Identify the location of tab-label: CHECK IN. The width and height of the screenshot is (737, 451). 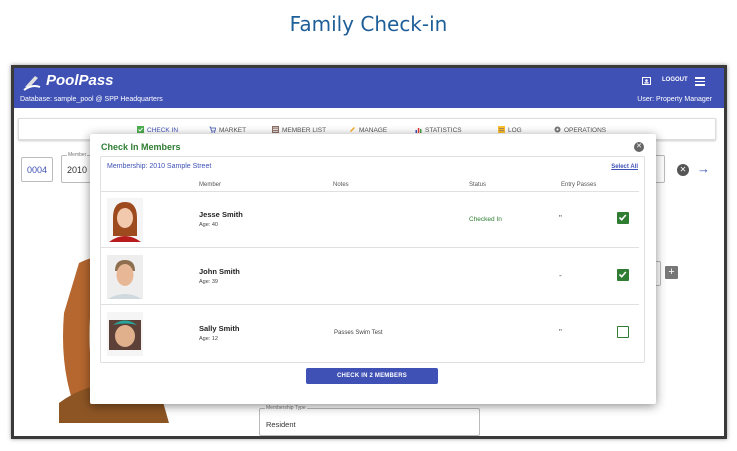
(163, 130).